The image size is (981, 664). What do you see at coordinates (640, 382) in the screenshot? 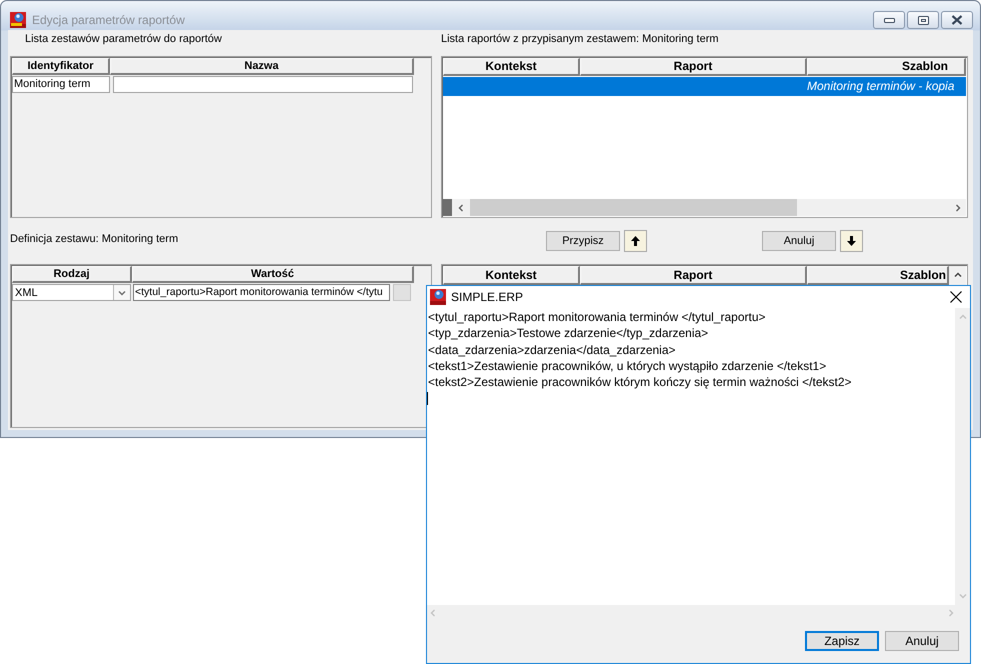
I see `xml-line: <tekst2>Zestawienie pracowników którym kończy się termin ważności </tekst2>` at bounding box center [640, 382].